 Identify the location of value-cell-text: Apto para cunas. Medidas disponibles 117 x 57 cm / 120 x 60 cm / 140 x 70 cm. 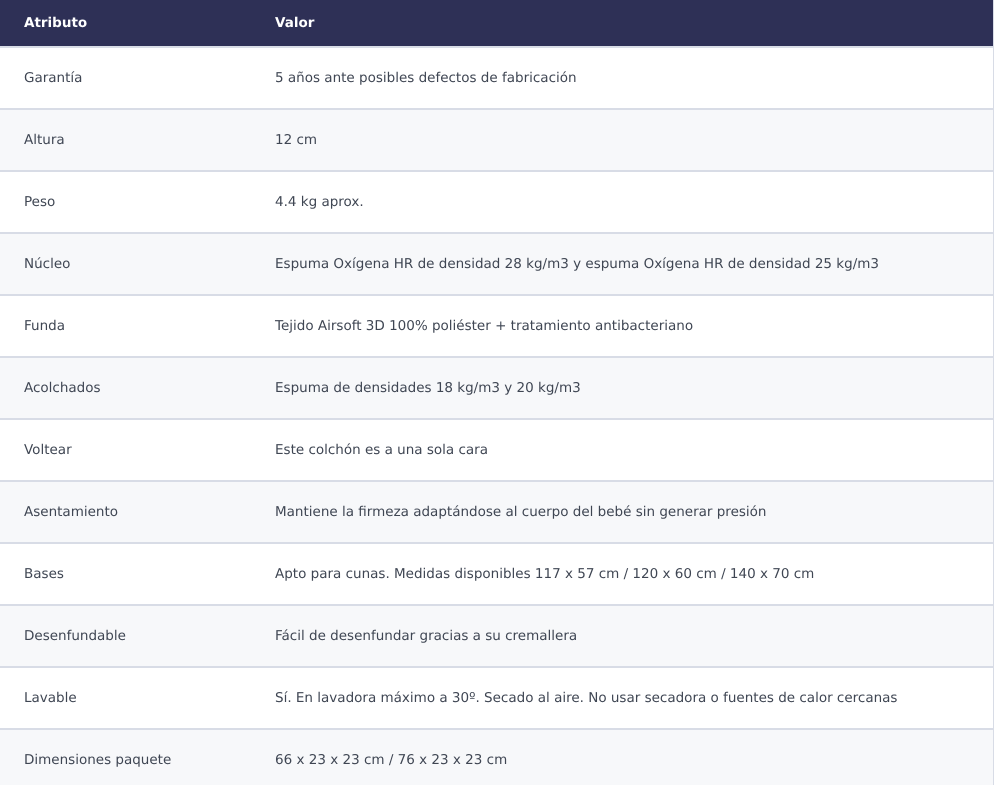
(545, 574).